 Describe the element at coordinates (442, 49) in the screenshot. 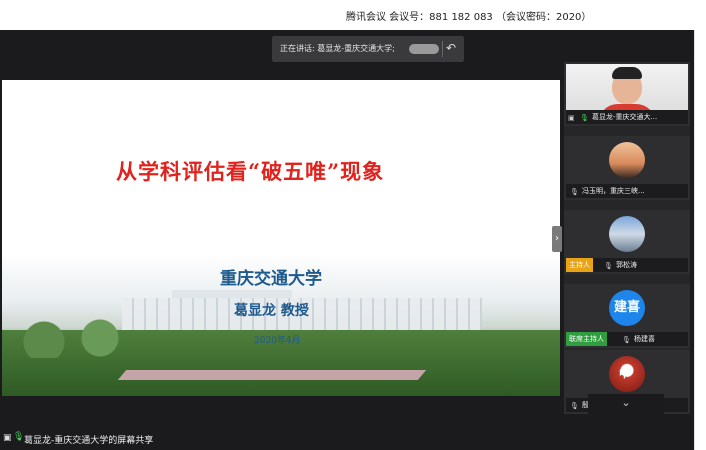

I see `divider` at that location.